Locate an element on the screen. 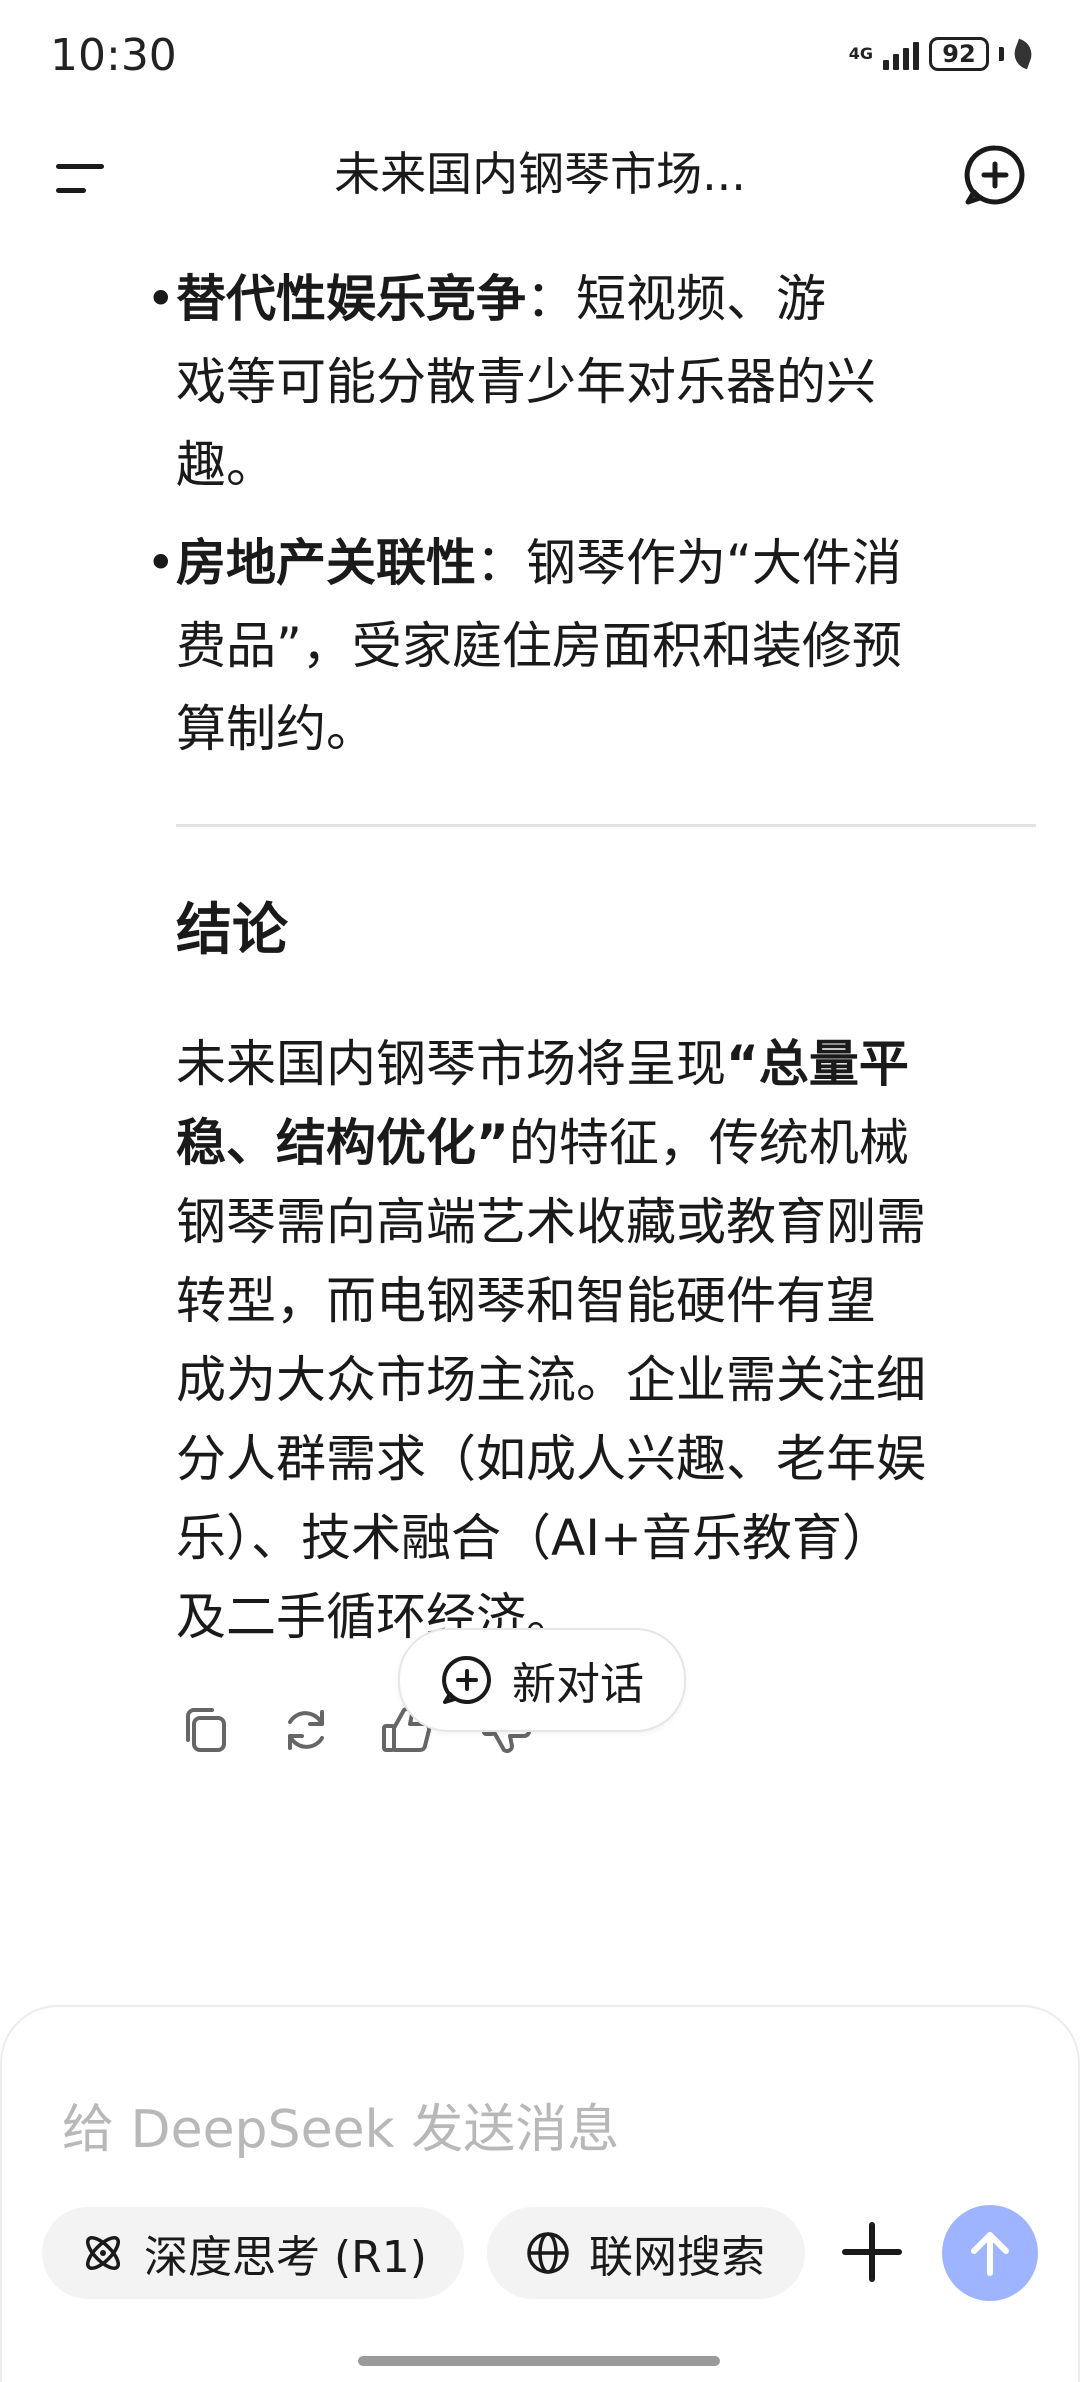  bullet-text: 戏等可能分散青少年对乐器的兴 is located at coordinates (526, 382).